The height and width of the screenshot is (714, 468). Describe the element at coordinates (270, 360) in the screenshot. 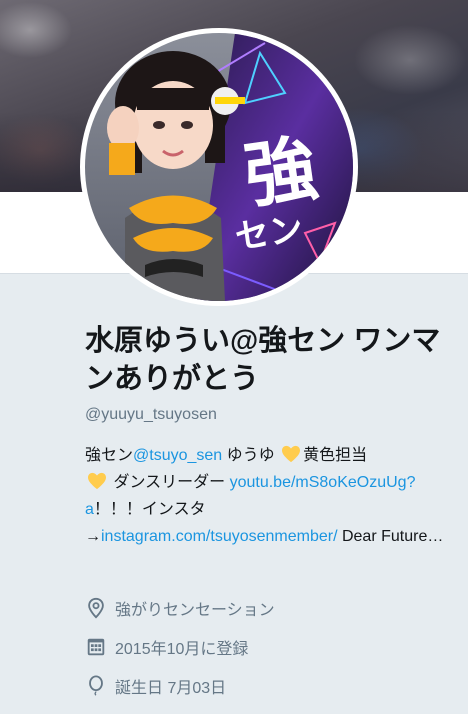

I see `profile-name: 水原ゆうい@強セン ワンマンありがとう` at that location.